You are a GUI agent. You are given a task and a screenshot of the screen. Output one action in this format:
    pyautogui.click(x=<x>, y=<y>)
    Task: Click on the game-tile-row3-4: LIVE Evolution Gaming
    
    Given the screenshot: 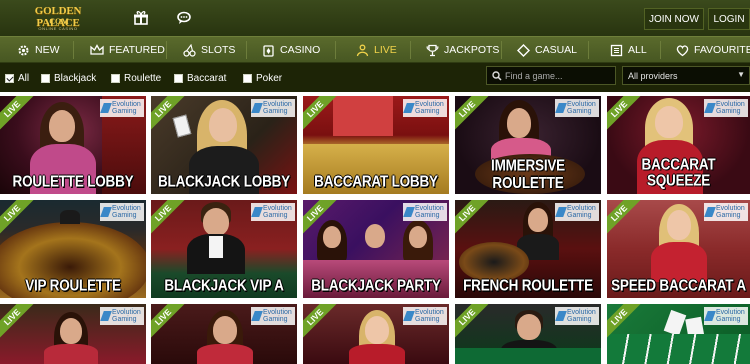 What is the action you would take?
    pyautogui.click(x=528, y=334)
    